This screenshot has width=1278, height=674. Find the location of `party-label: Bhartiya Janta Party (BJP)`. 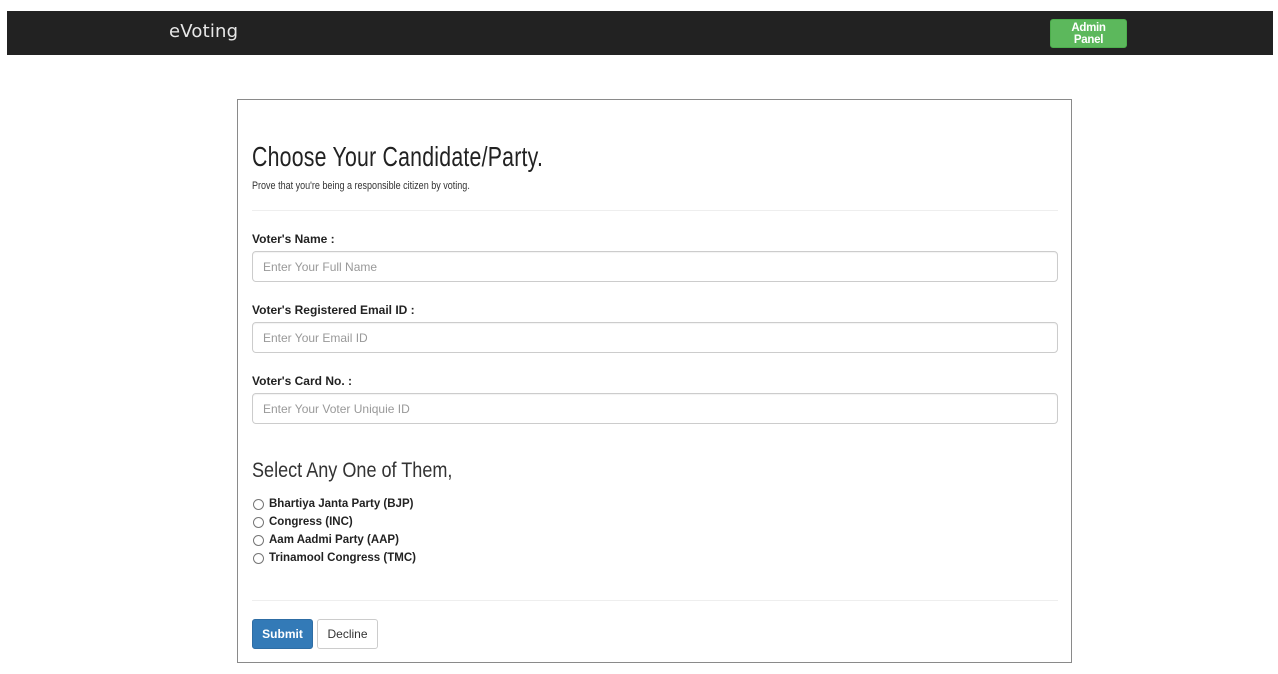

party-label: Bhartiya Janta Party (BJP) is located at coordinates (341, 504).